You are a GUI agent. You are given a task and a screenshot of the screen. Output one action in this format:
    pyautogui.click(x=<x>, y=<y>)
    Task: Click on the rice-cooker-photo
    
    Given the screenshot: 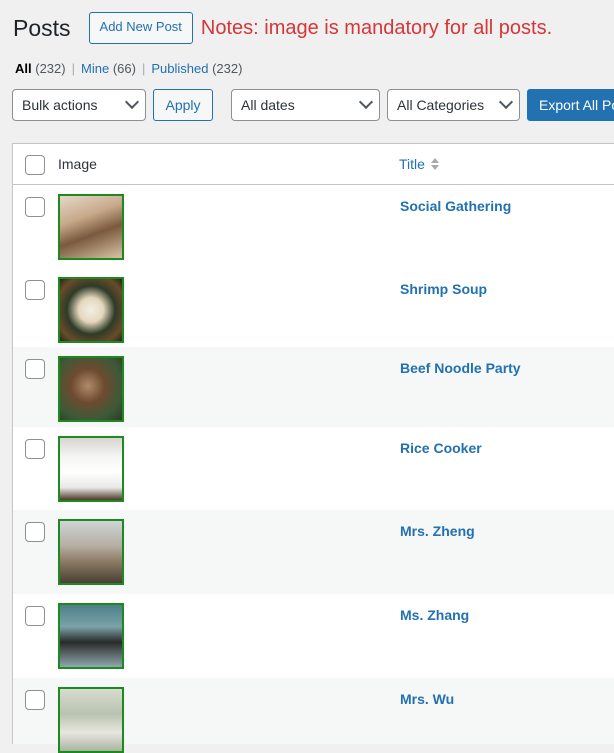 What is the action you would take?
    pyautogui.click(x=91, y=469)
    